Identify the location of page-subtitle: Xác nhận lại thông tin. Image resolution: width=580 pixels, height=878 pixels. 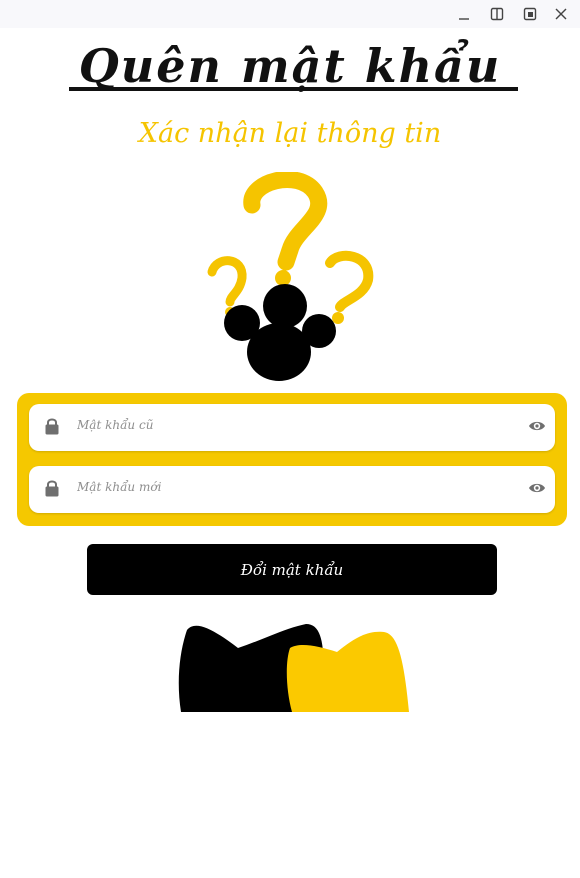
(290, 133).